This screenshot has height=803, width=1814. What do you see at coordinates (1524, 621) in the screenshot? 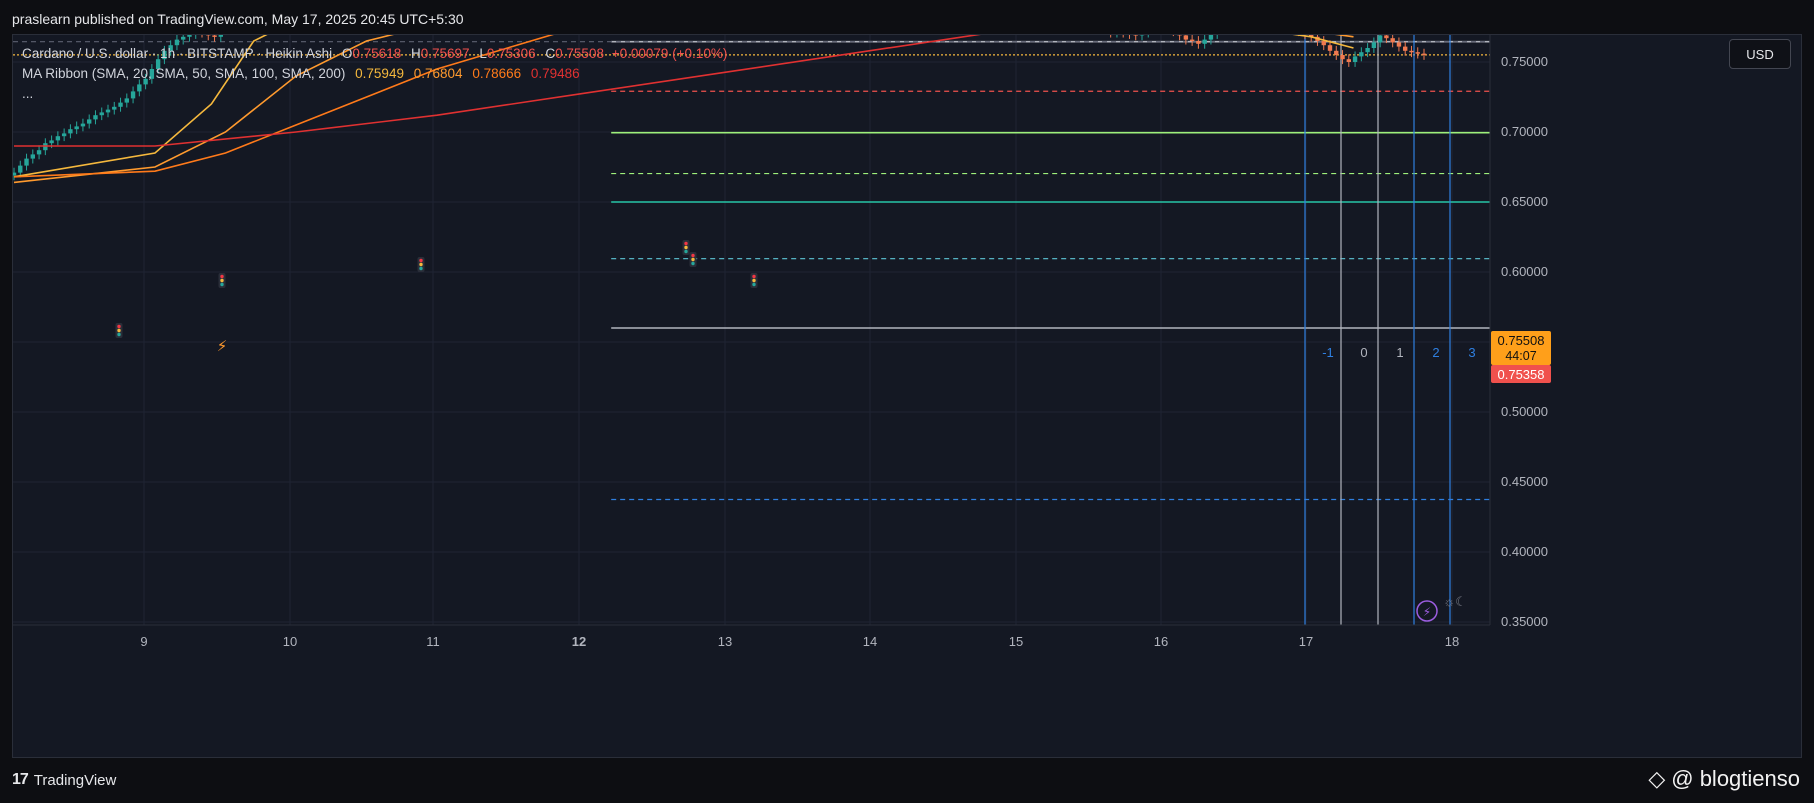
I see `y-tick-label: 0.35000` at bounding box center [1524, 621].